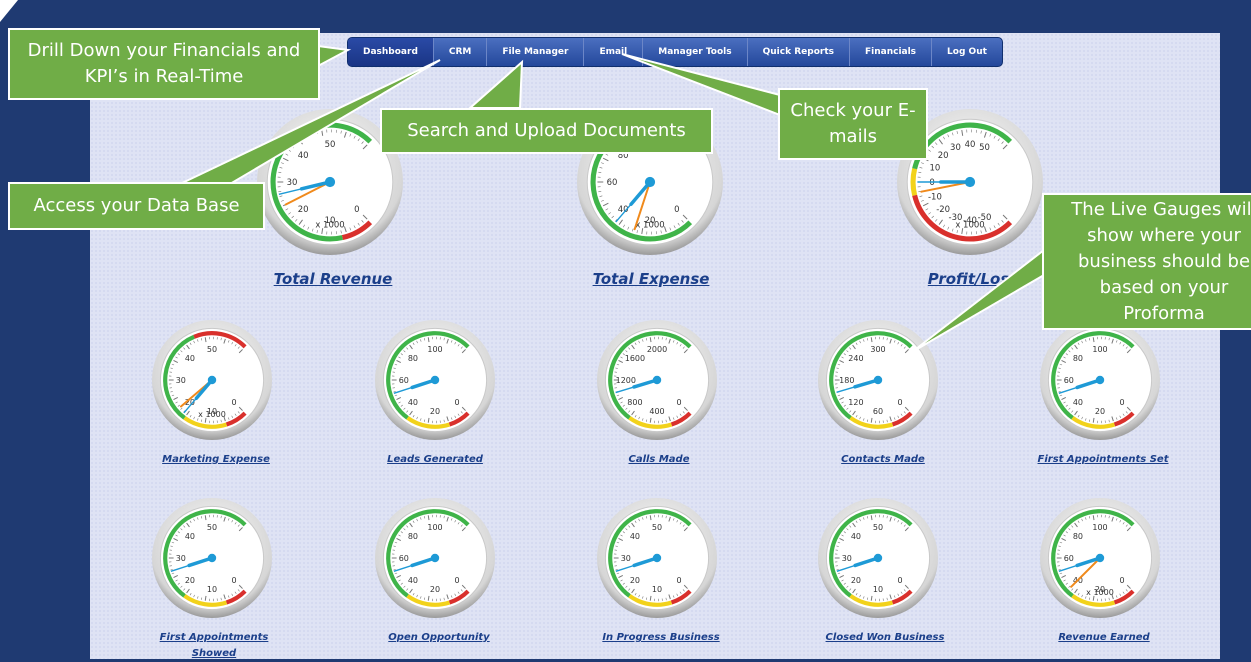 The image size is (1251, 662). What do you see at coordinates (496, 85) in the screenshot?
I see `callout-search-upload-pointer` at bounding box center [496, 85].